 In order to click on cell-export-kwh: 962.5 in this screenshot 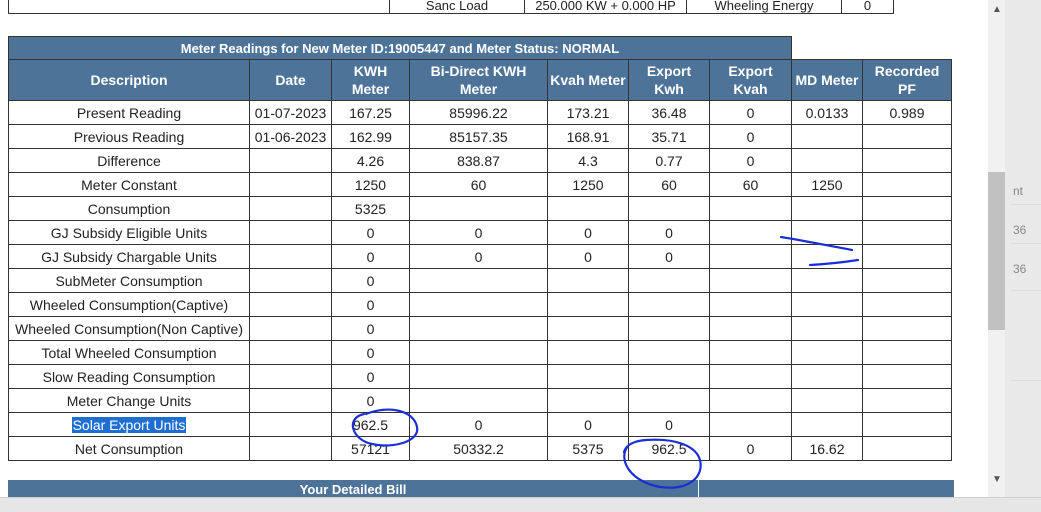, I will do `click(669, 448)`.